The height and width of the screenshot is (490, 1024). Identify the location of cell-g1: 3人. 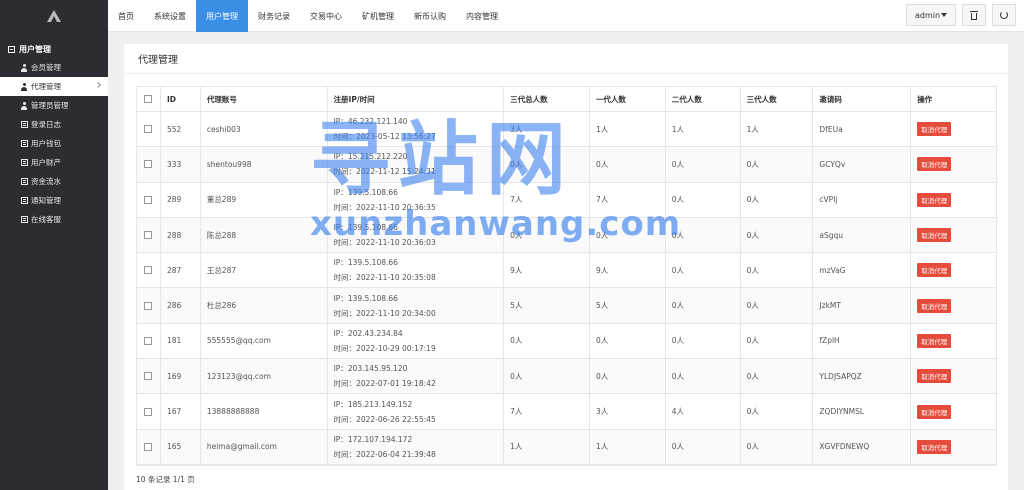
(628, 411).